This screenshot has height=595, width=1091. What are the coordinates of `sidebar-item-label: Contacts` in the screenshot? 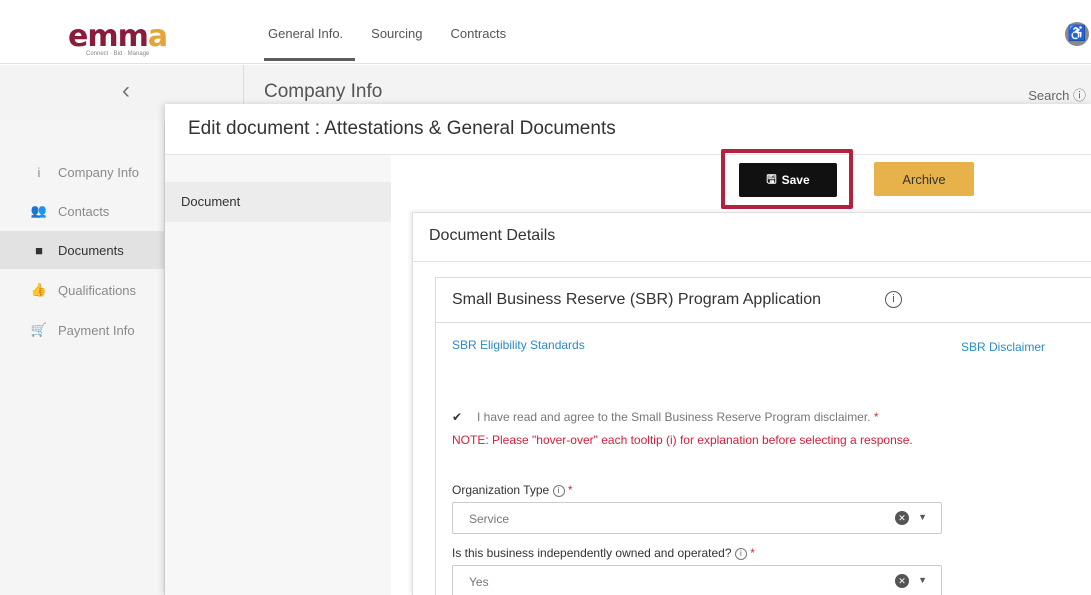 It's located at (84, 211).